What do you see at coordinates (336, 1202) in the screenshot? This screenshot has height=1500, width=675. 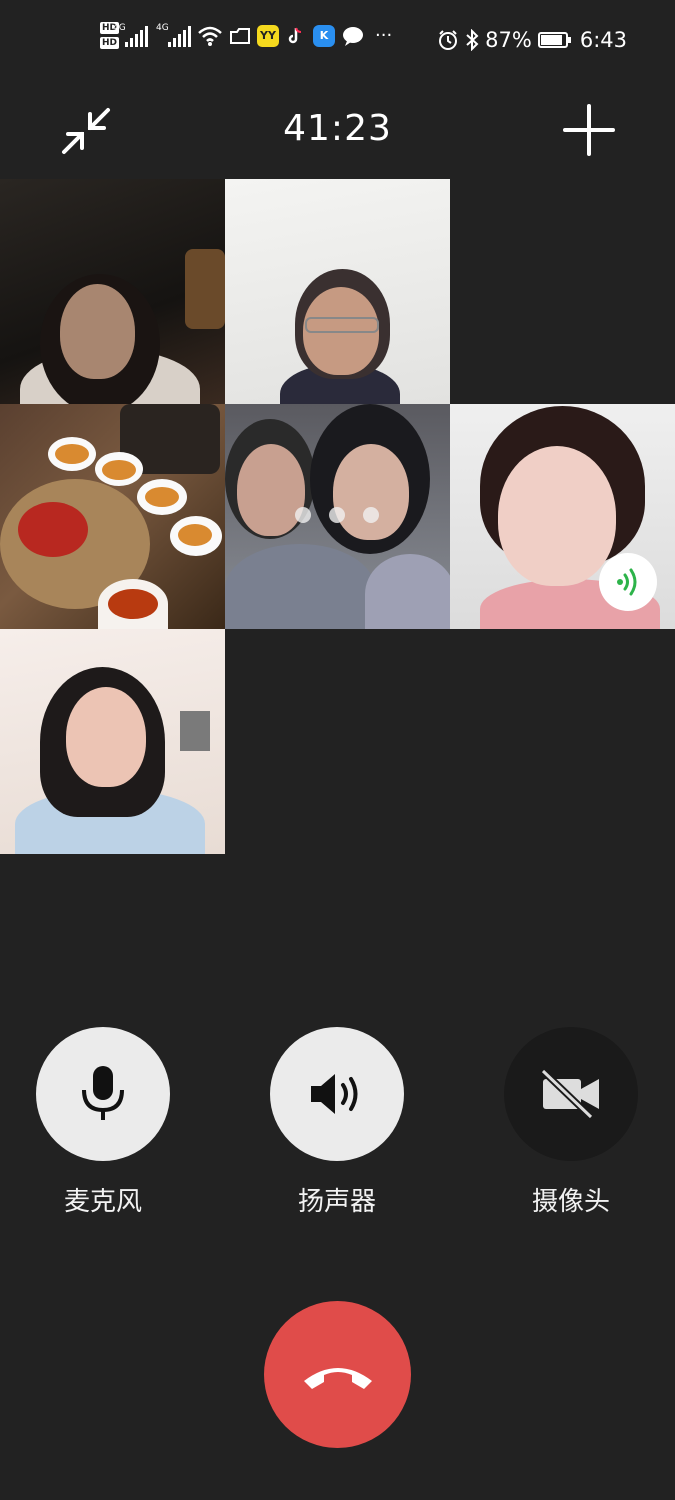 I see `speaker-label: 扬声器` at bounding box center [336, 1202].